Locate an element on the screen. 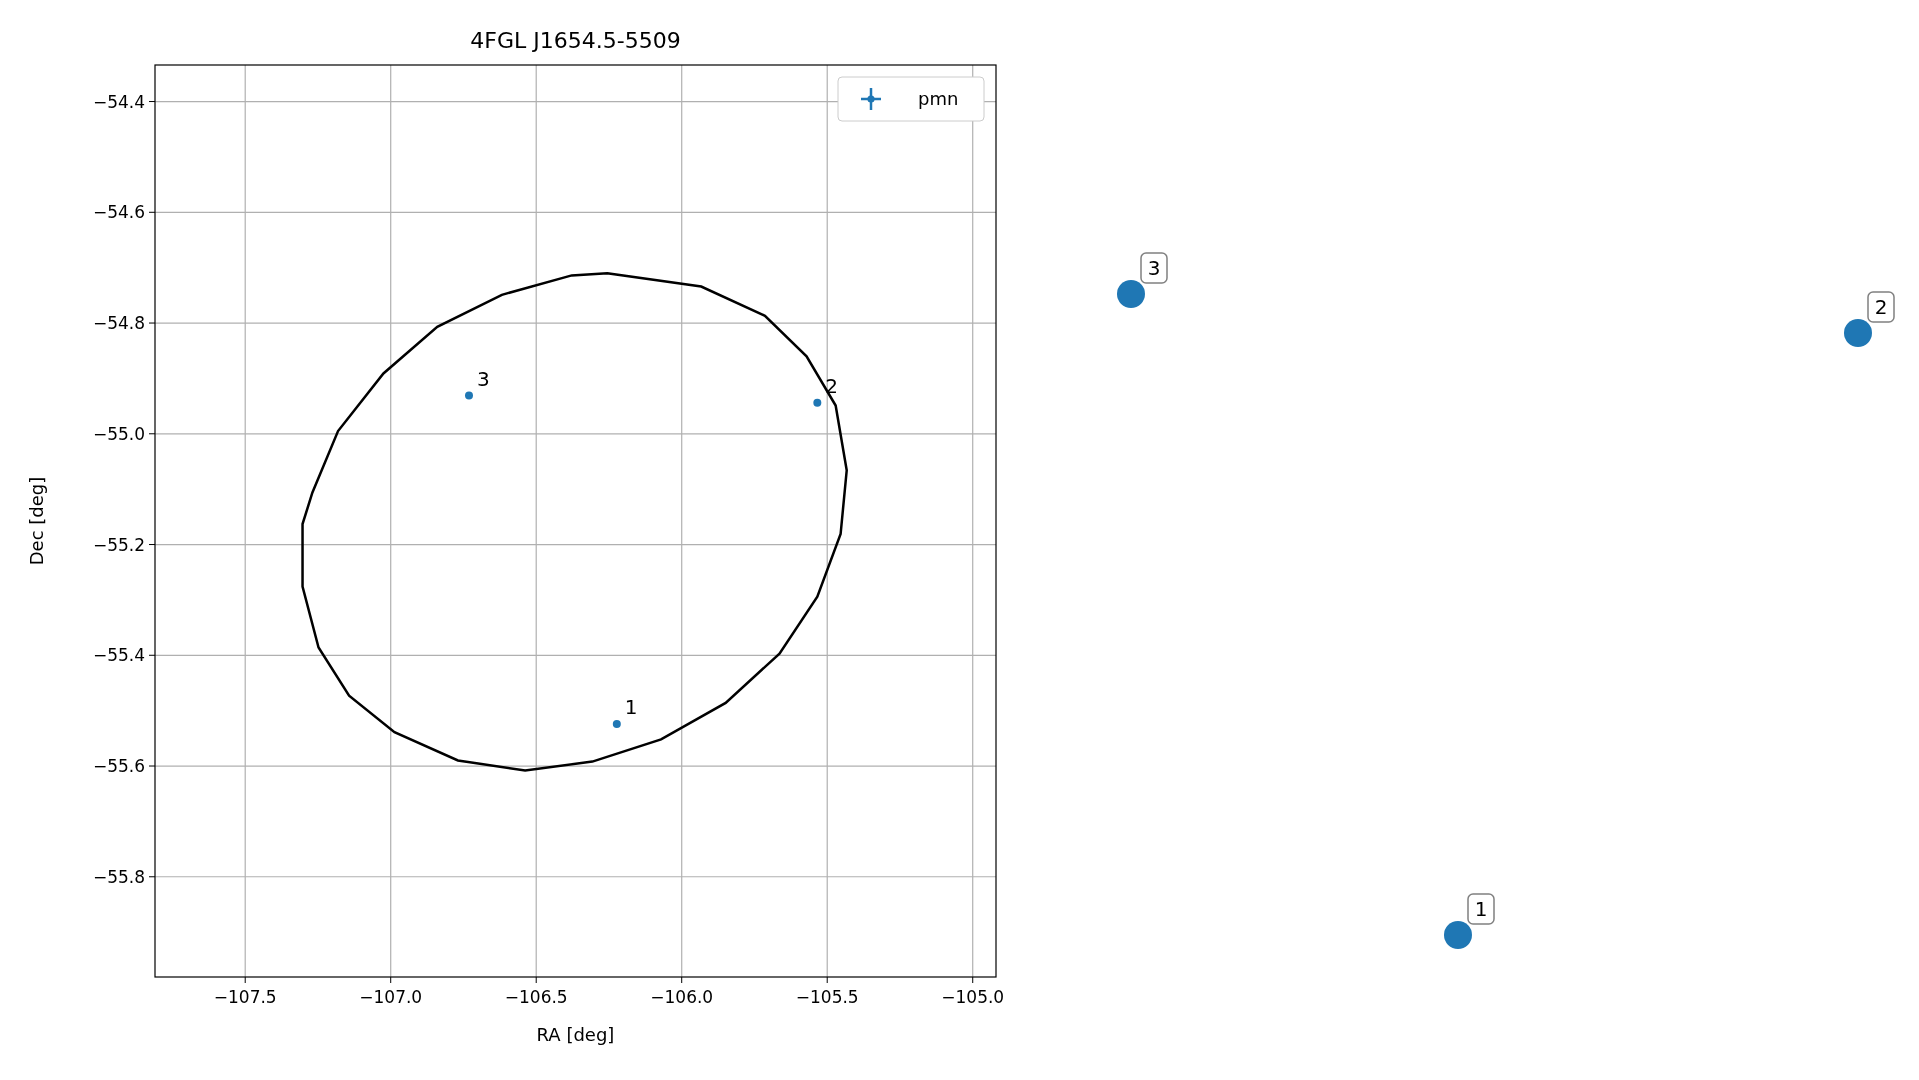 This screenshot has height=1080, width=1919. y-tick-label: −55.4 is located at coordinates (118, 655).